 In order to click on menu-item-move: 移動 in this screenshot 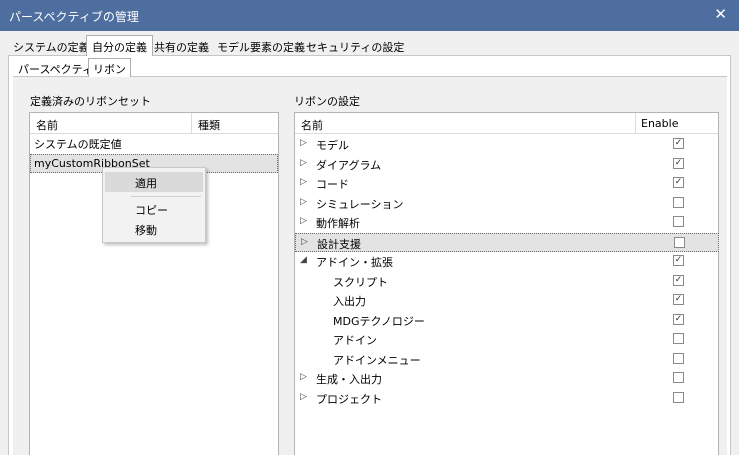, I will do `click(154, 229)`.